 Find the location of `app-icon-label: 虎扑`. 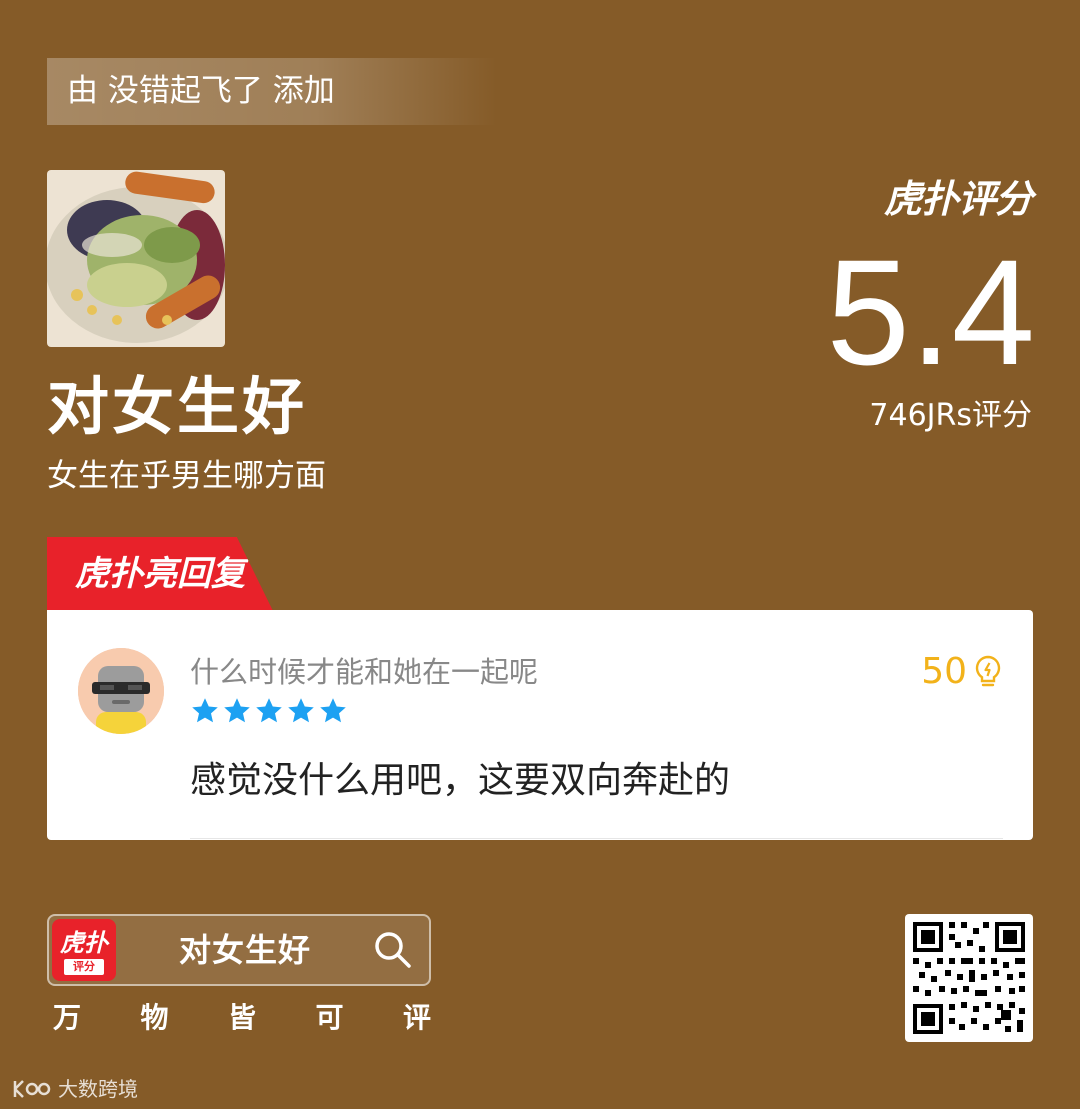

app-icon-label: 虎扑 is located at coordinates (84, 943).